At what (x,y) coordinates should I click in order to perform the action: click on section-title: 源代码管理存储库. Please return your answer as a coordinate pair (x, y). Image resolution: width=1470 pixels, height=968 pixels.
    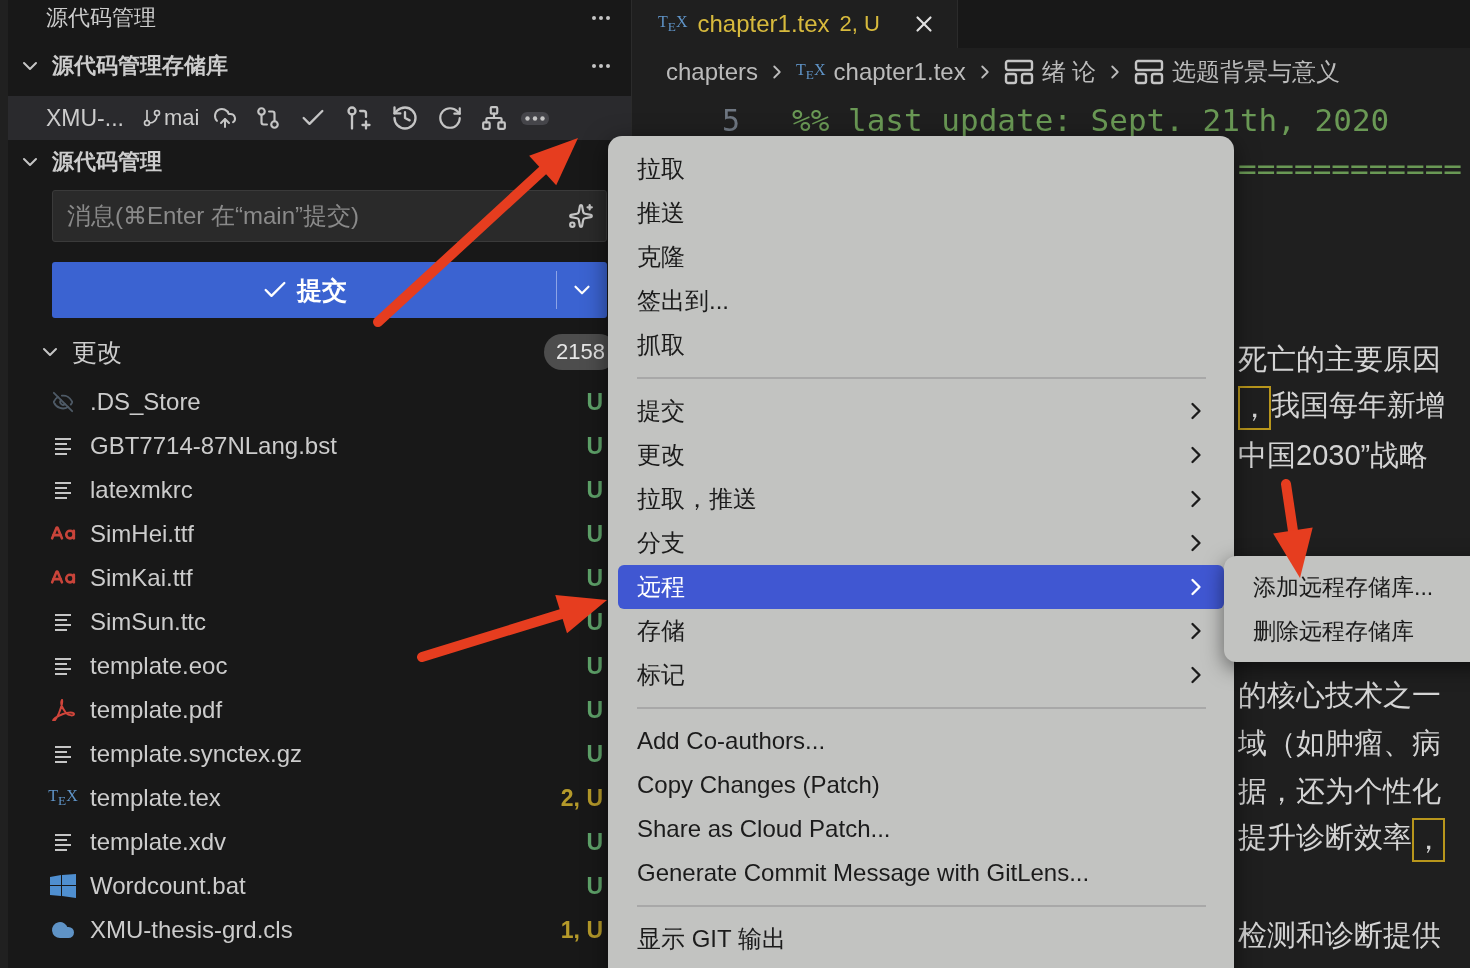
    Looking at the image, I should click on (140, 66).